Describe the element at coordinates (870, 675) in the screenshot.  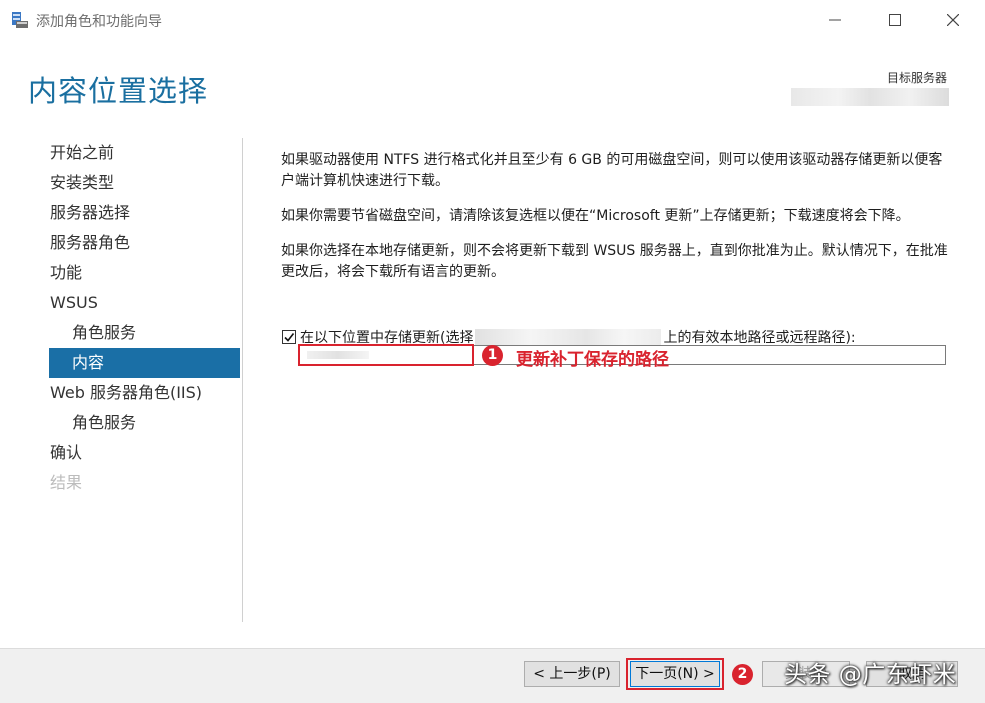
I see `watermark: 头条 @广东虾米` at that location.